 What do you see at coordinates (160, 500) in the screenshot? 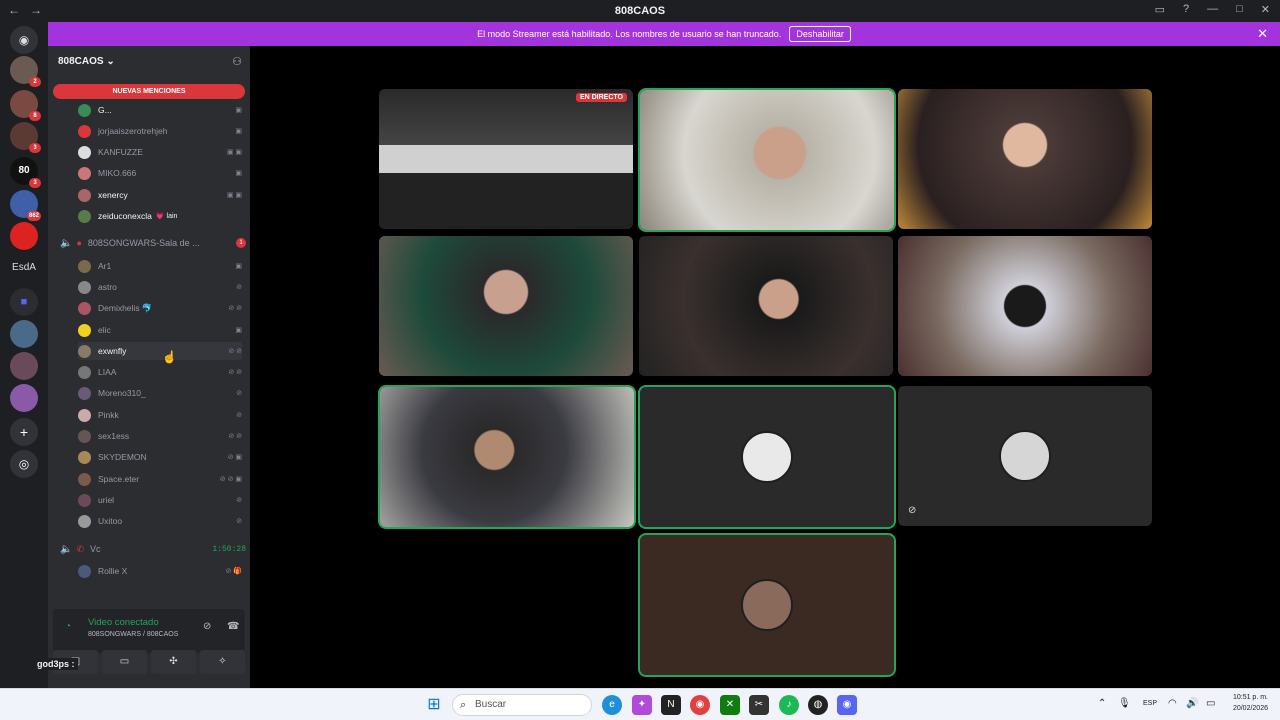
I see `member-item: uriel ⊘` at bounding box center [160, 500].